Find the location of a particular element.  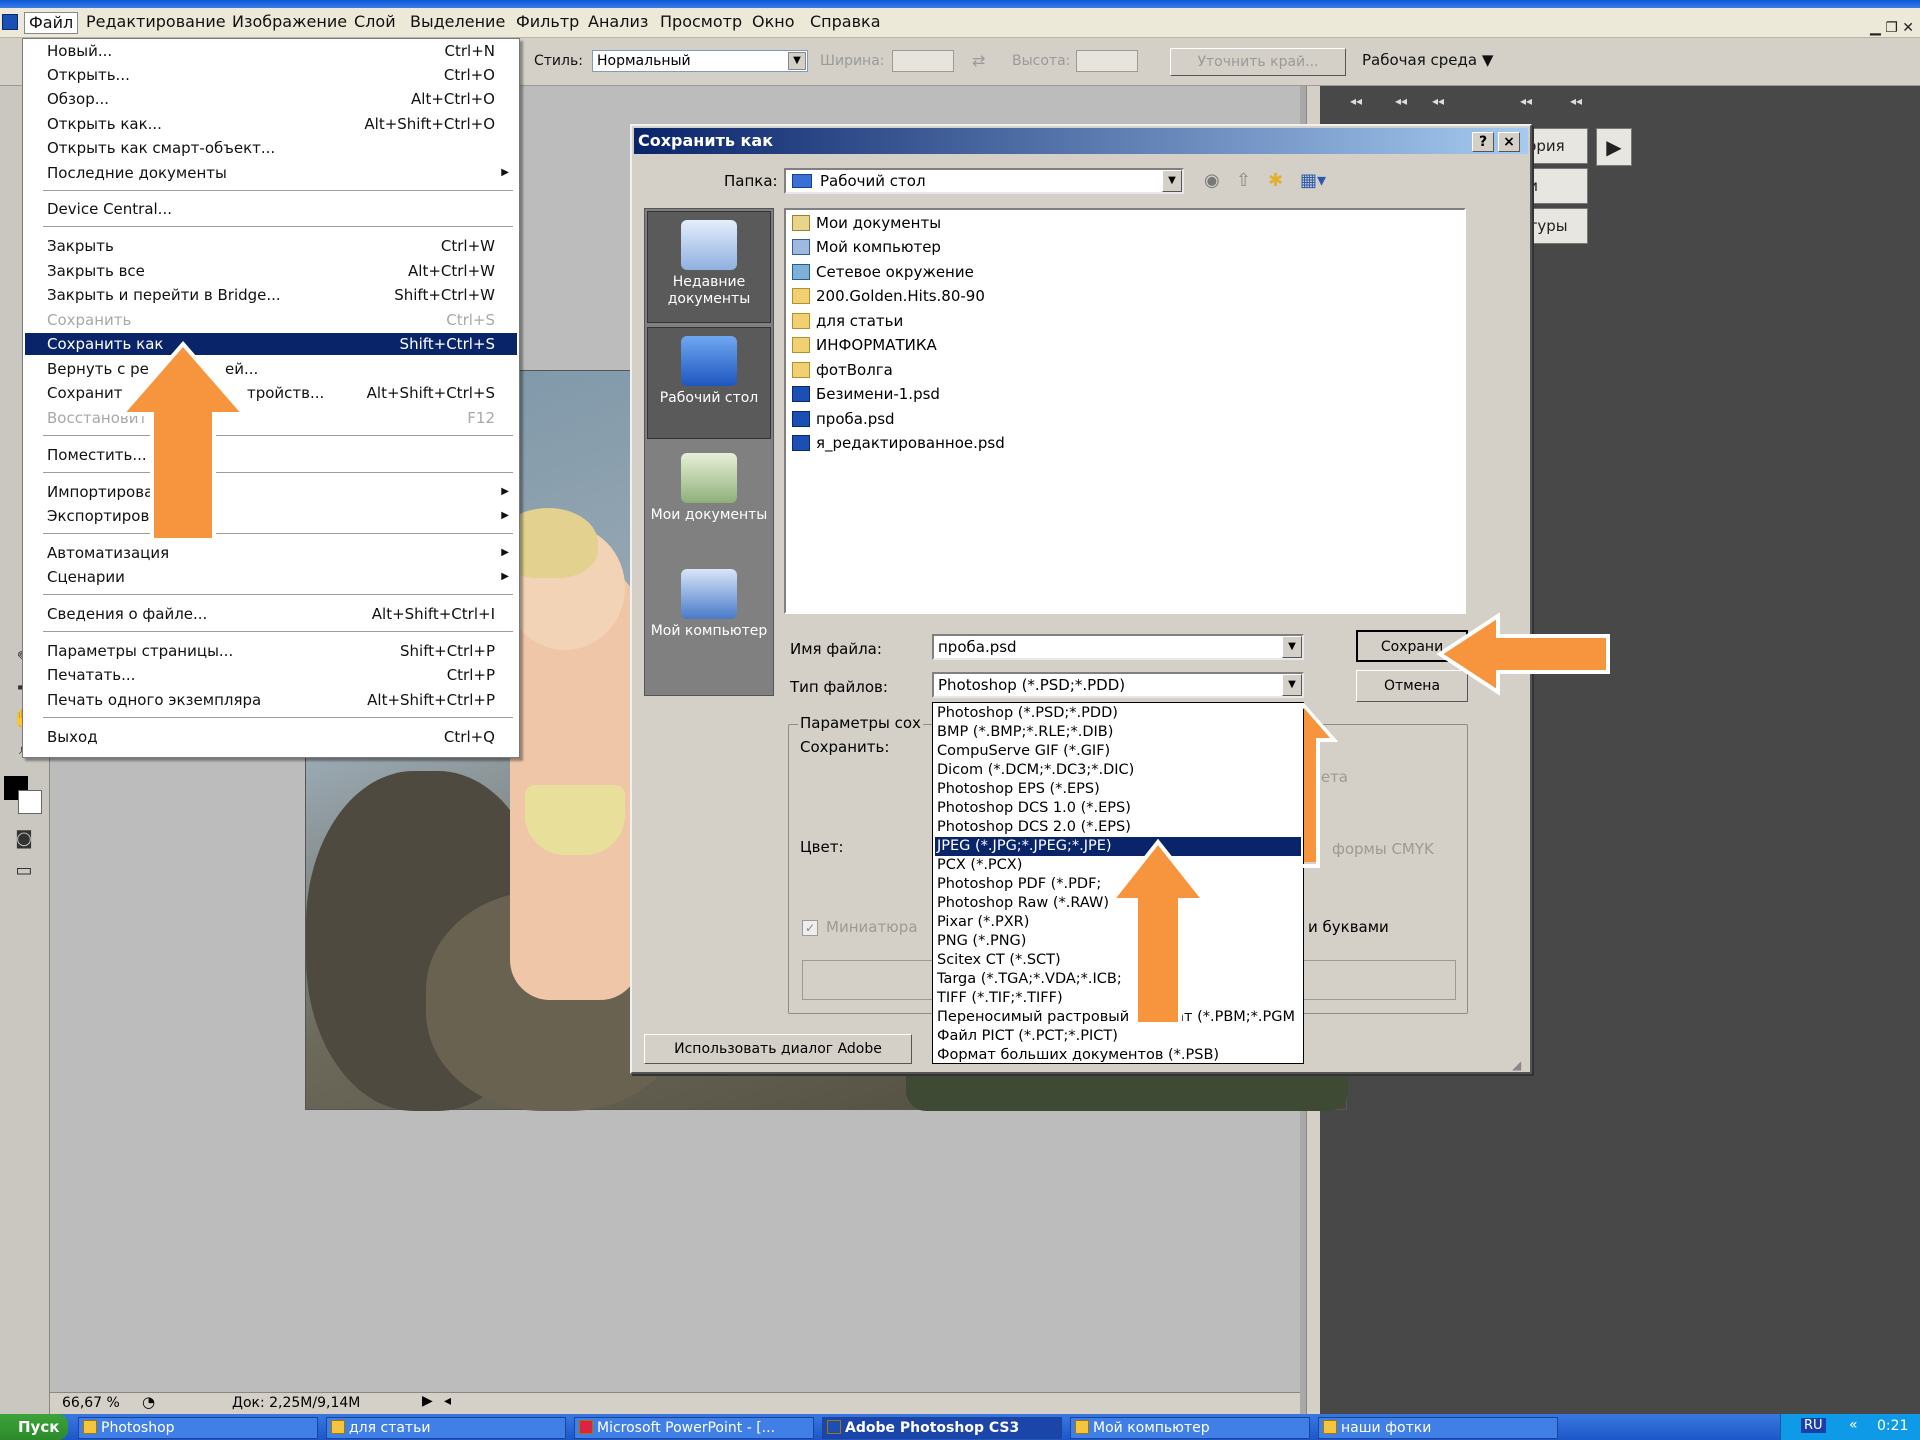

back-icon: ◉ is located at coordinates (1212, 180).